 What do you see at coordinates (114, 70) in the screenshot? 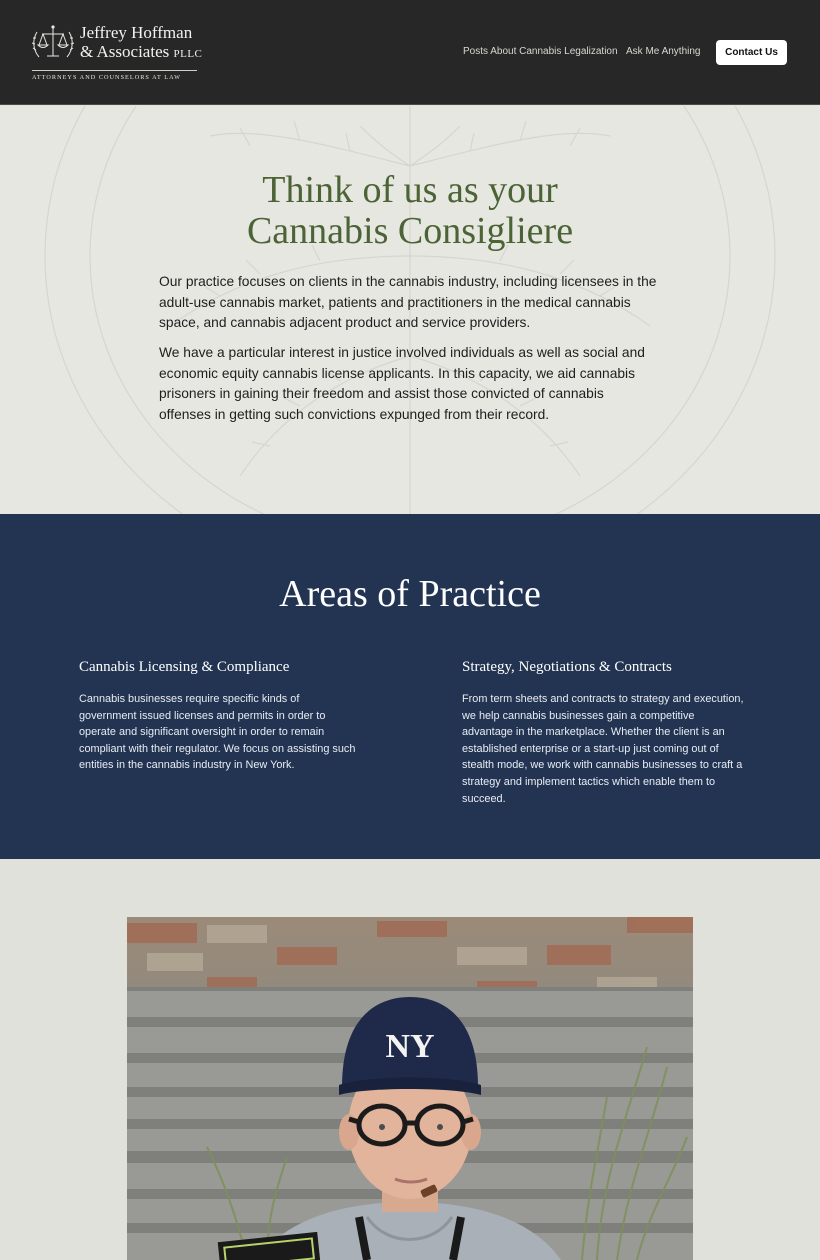
I see `logo-divider` at bounding box center [114, 70].